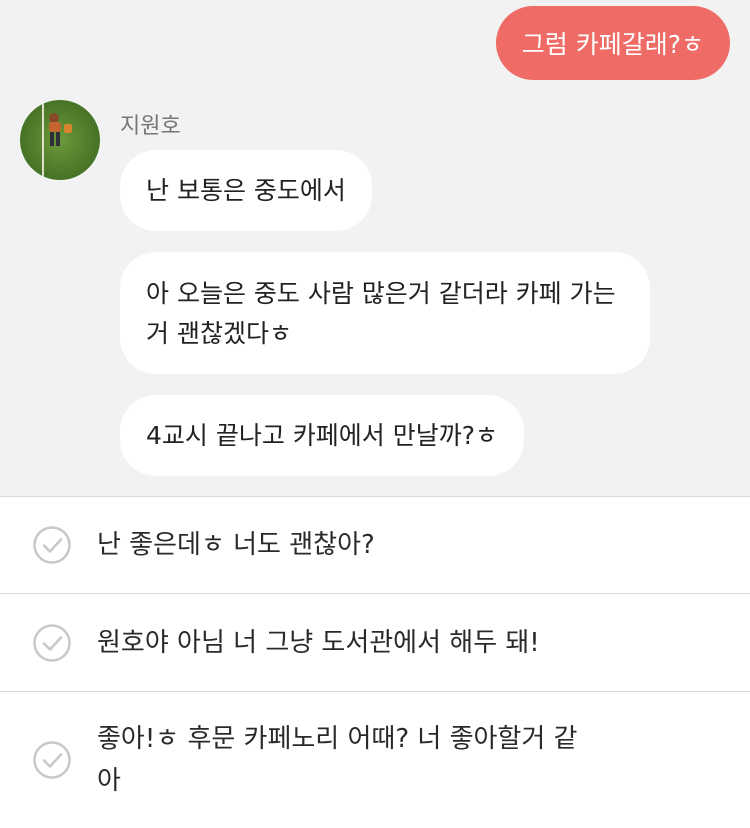 This screenshot has height=828, width=750. I want to click on avatar, so click(60, 140).